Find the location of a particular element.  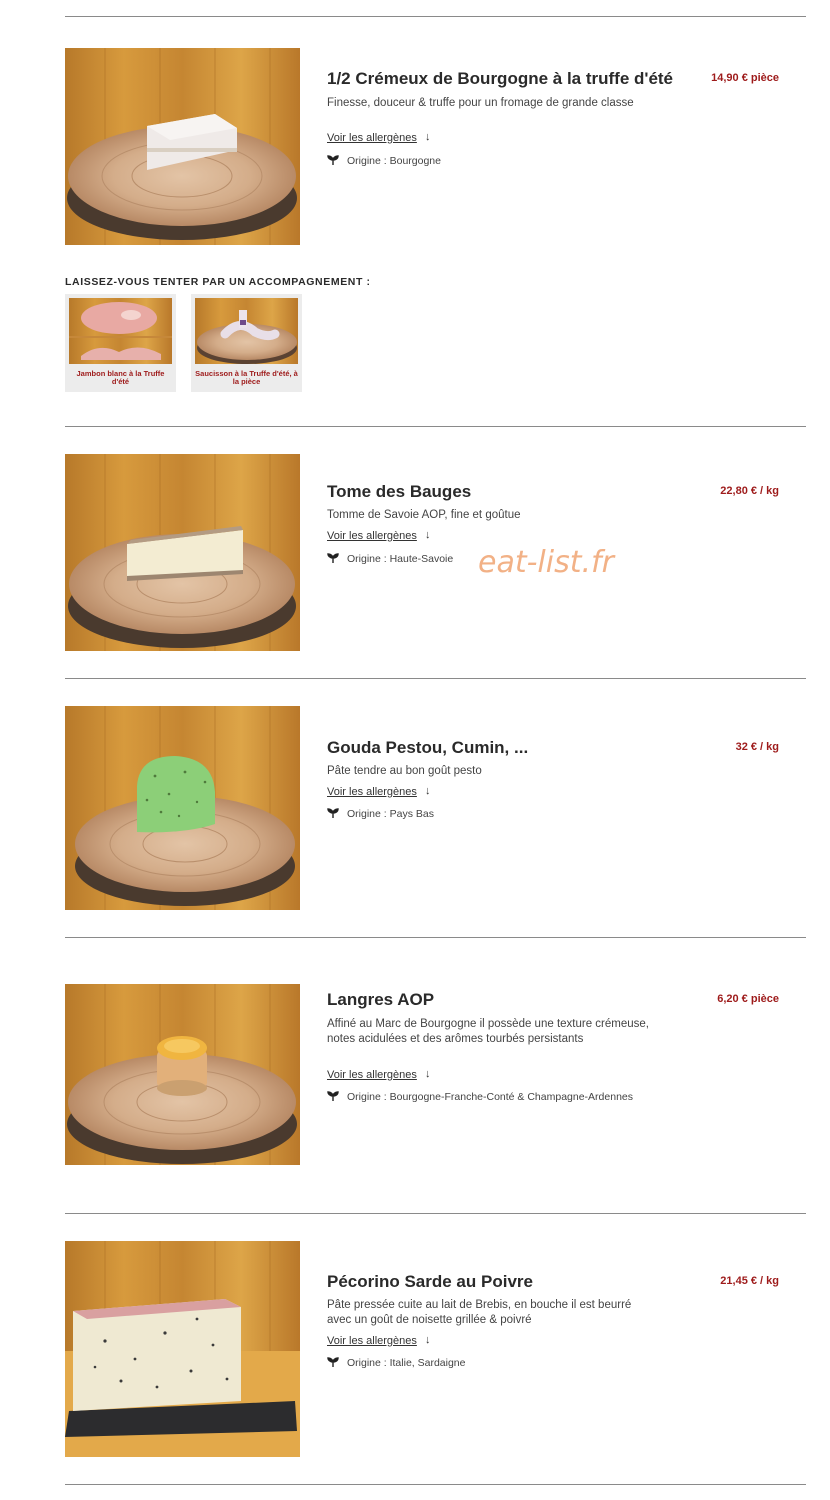

origin-text: Origine : Italie, Sardaigne is located at coordinates (406, 1363).